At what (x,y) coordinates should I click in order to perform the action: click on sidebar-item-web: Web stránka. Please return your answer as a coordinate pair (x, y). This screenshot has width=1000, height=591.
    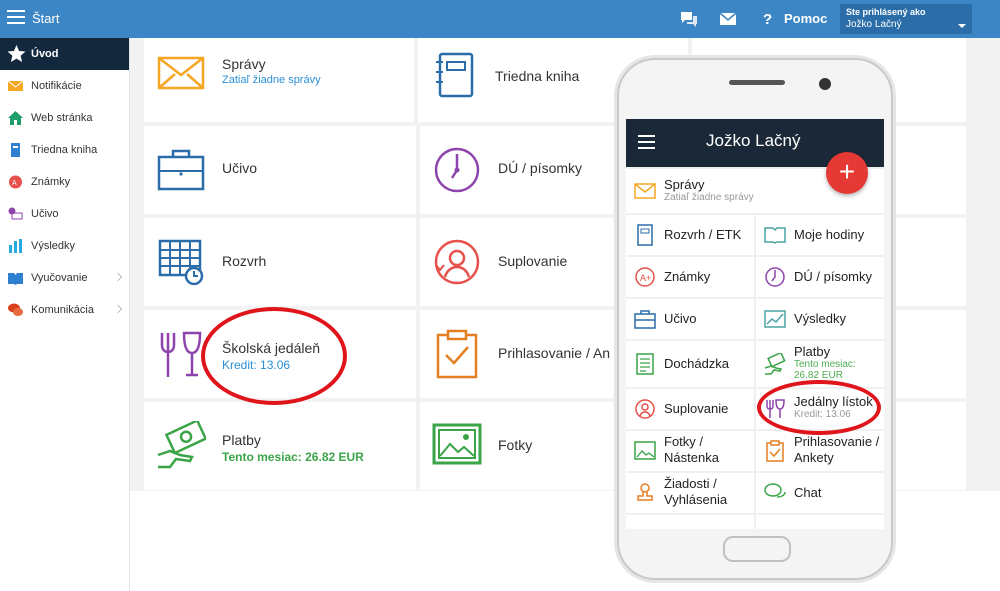
    Looking at the image, I should click on (64, 118).